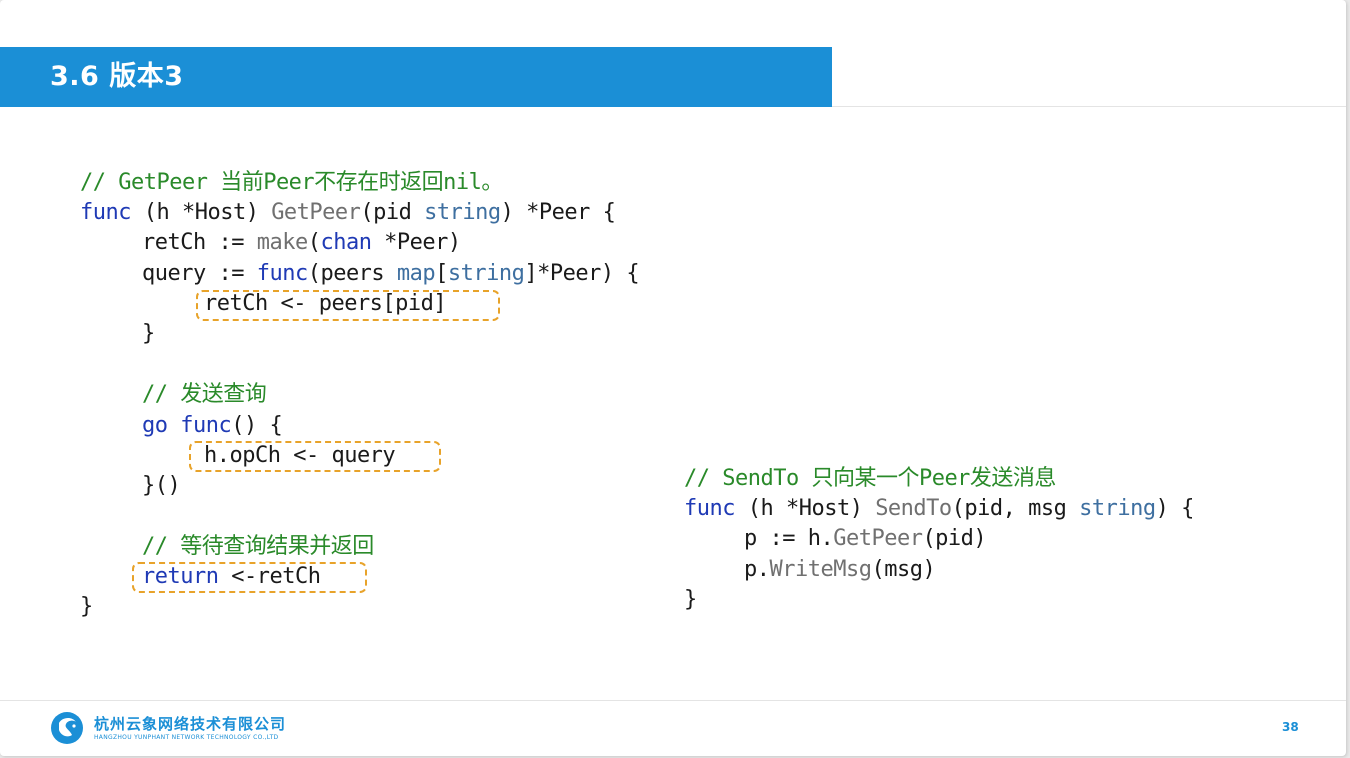 This screenshot has width=1350, height=758. I want to click on code-text: p := h., so click(789, 538).